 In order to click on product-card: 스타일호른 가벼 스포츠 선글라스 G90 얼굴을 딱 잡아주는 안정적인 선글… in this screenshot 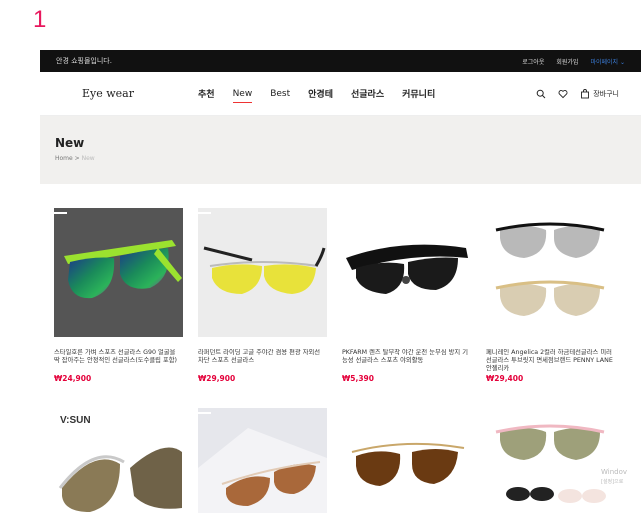, I will do `click(118, 295)`.